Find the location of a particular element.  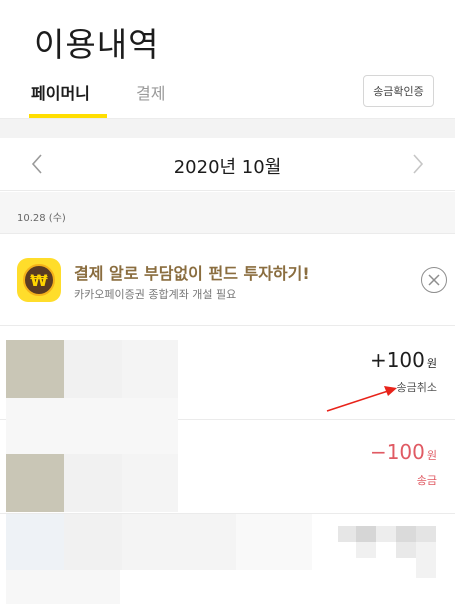

annotation-arrow-icon is located at coordinates (361, 399).